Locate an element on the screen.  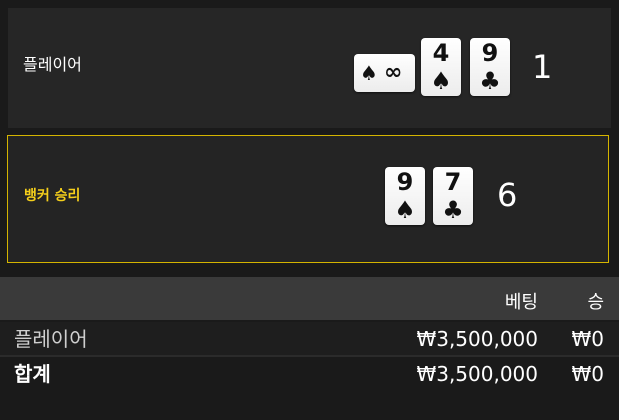
card-rank: 7 is located at coordinates (453, 182).